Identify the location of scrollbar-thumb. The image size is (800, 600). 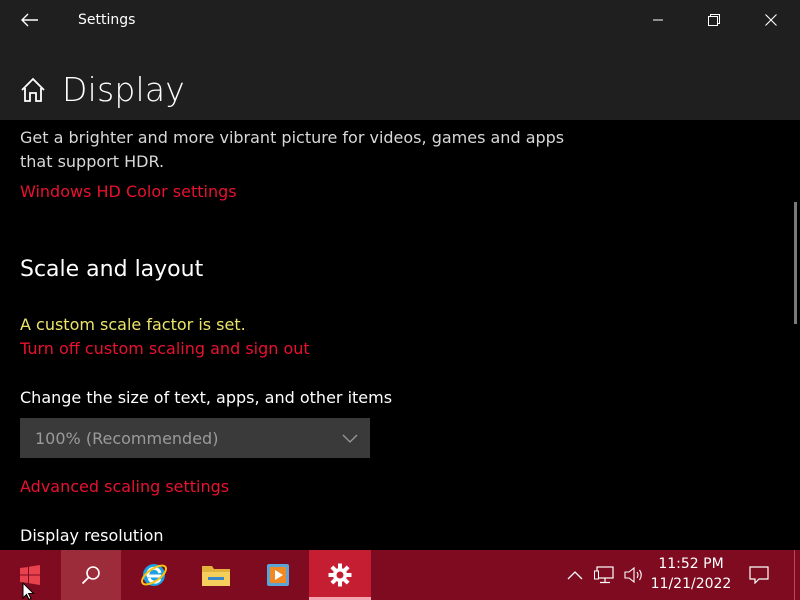
(795, 263).